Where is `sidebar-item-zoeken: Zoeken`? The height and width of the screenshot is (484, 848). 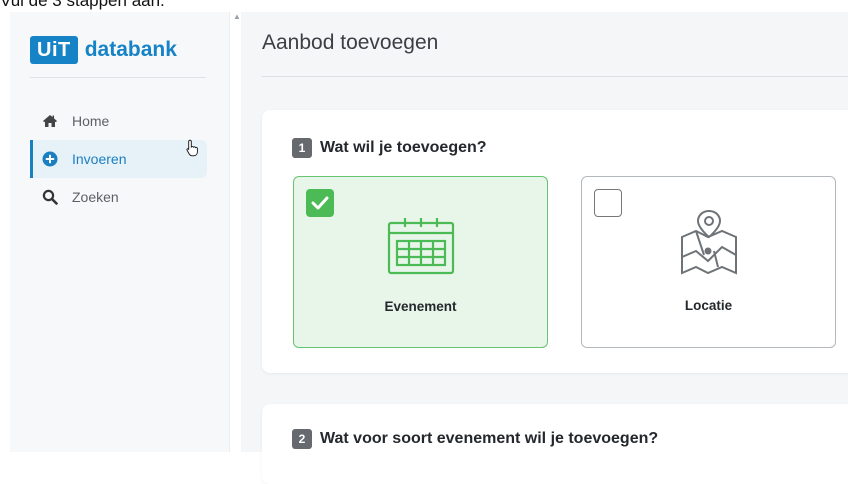
sidebar-item-zoeken: Zoeken is located at coordinates (118, 197).